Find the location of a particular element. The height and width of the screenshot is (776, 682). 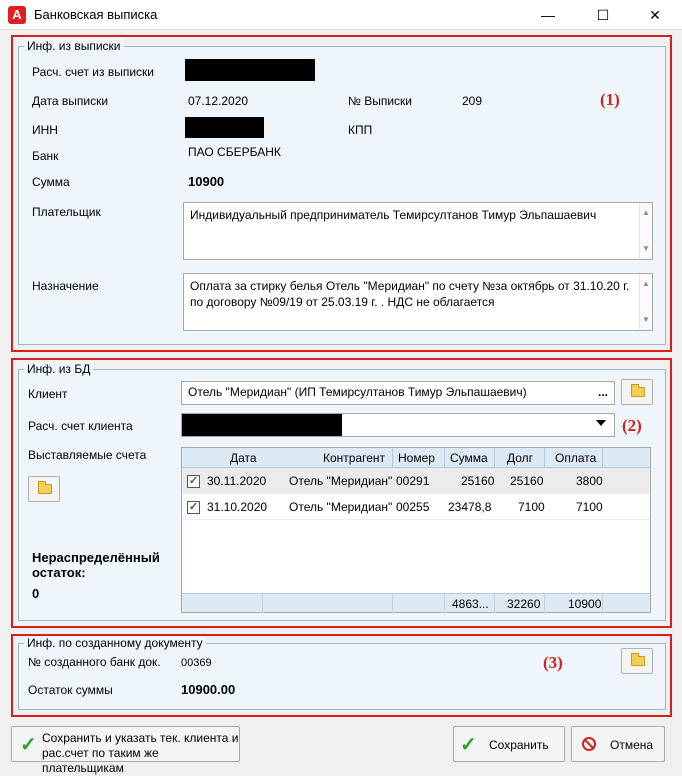

row-date: 30.11.2020 is located at coordinates (237, 481).